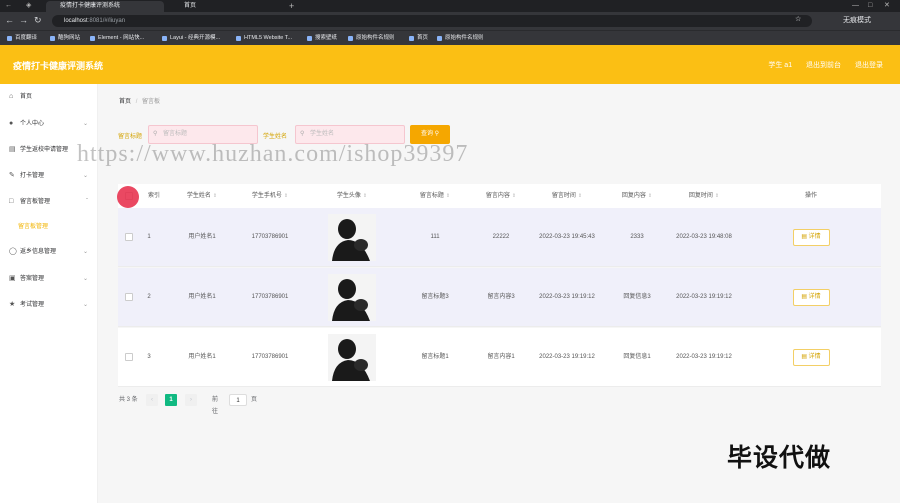  I want to click on sidebar-item-exams: ★ 考试管理 ⌄, so click(49, 305).